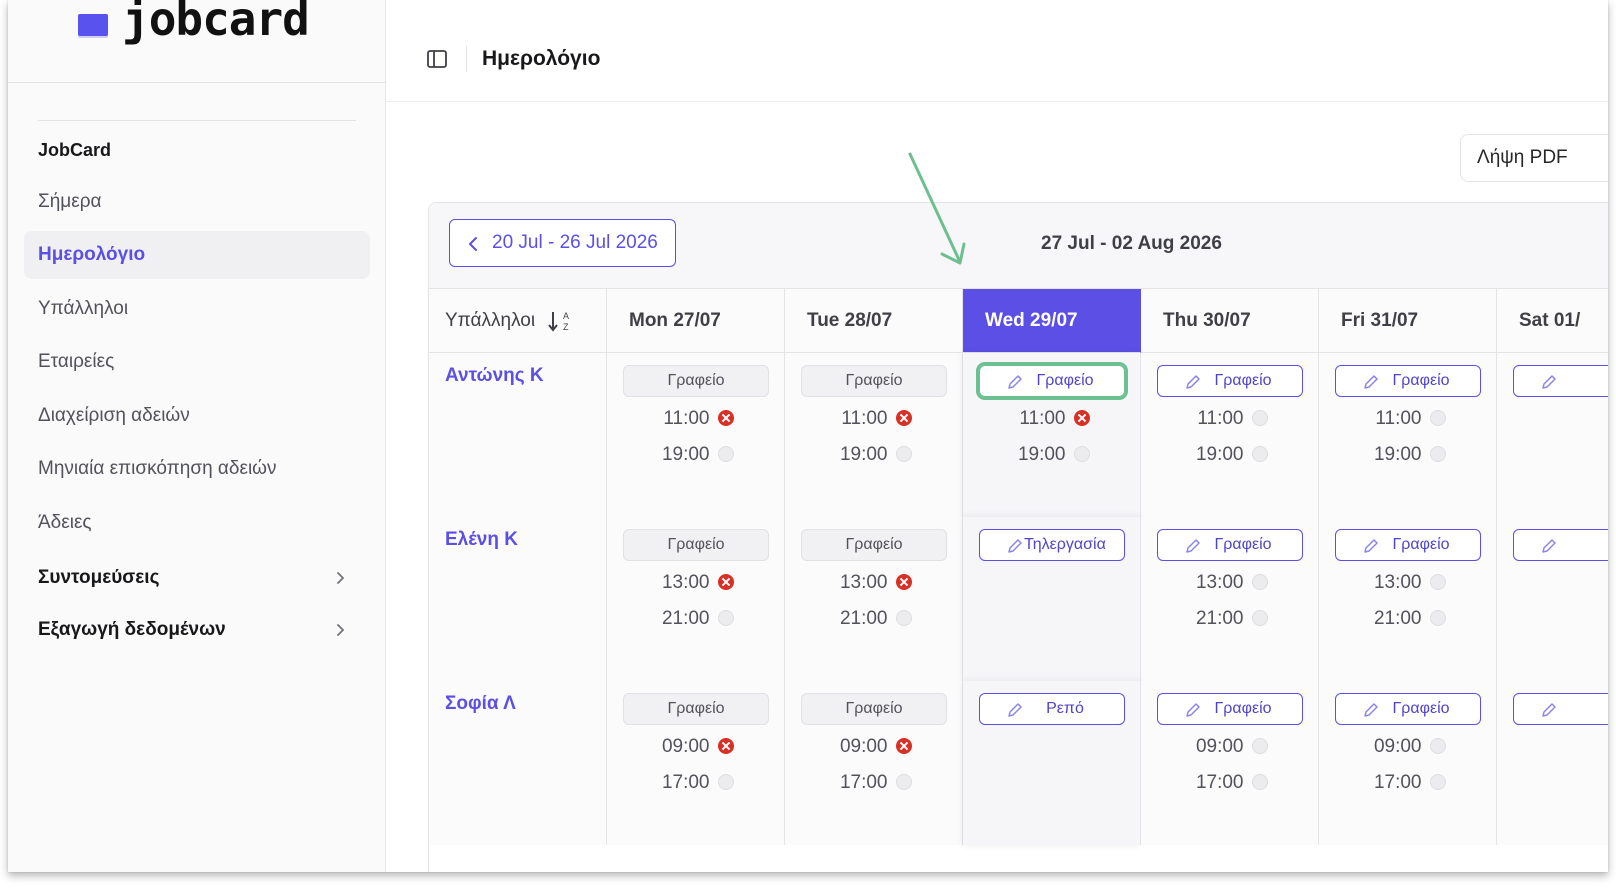 The height and width of the screenshot is (888, 1616). Describe the element at coordinates (1534, 158) in the screenshot. I see `download-pdf-button: Λήψη PDF` at that location.